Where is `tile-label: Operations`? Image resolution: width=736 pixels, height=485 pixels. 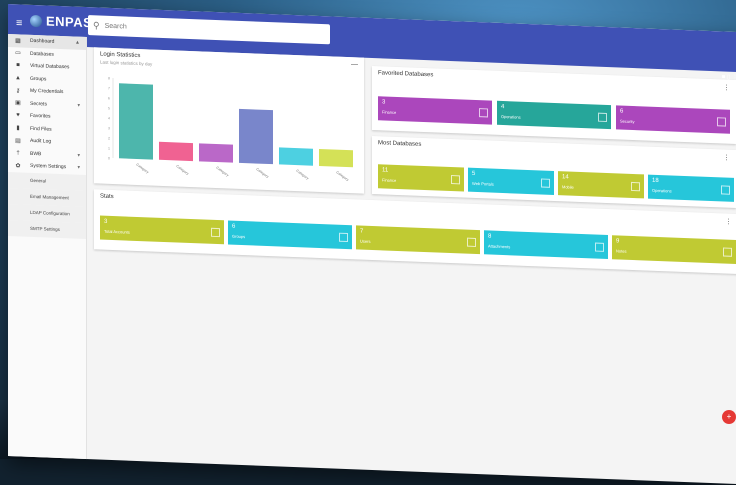 tile-label: Operations is located at coordinates (662, 190).